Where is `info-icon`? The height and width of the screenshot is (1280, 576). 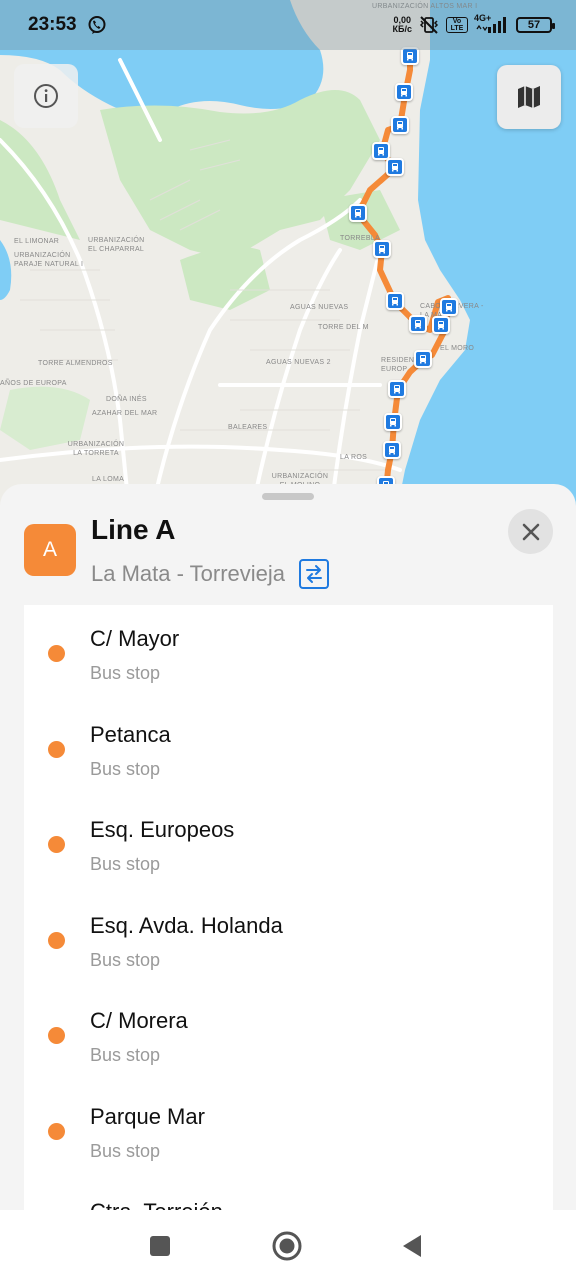
info-icon is located at coordinates (46, 96).